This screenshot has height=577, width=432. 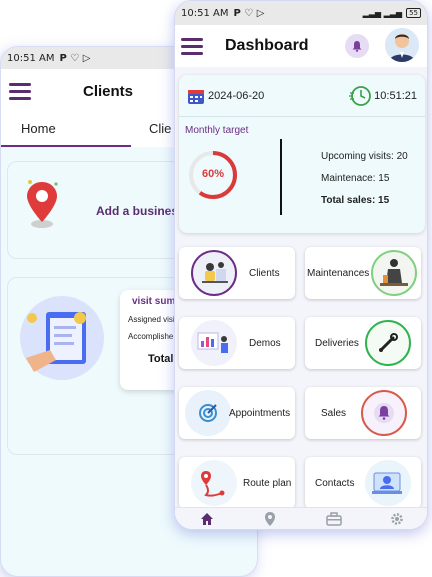 I want to click on date-time-row: 2024-06-20 10:51:21, so click(x=302, y=96).